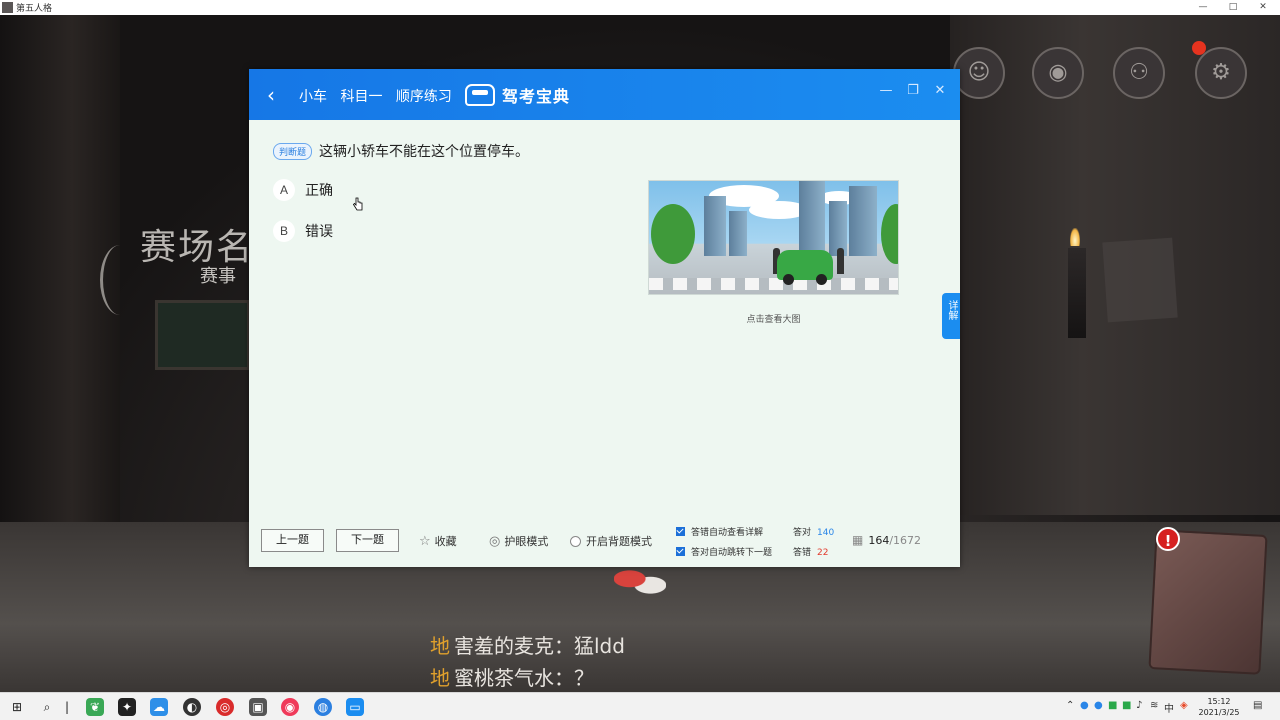  Describe the element at coordinates (303, 231) in the screenshot. I see `option-b: B 错误` at that location.